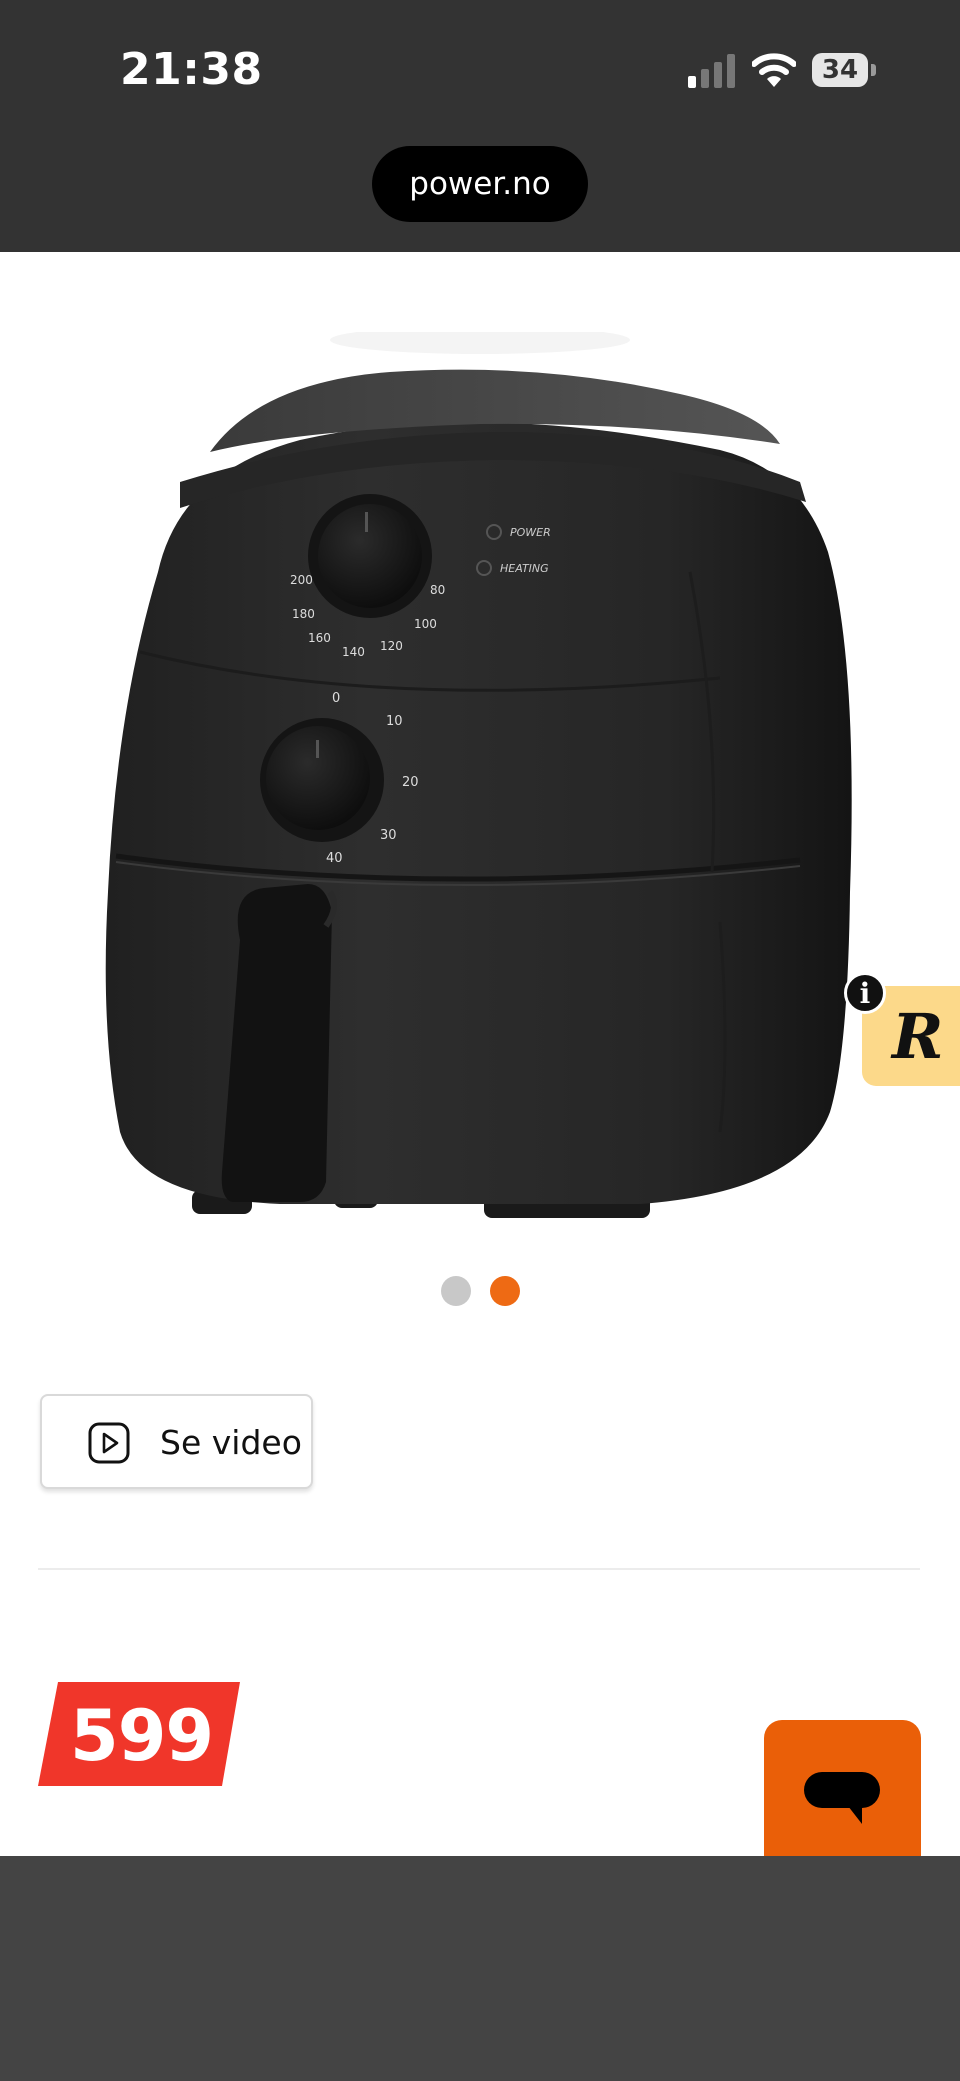 The image size is (960, 2081). Describe the element at coordinates (336, 698) in the screenshot. I see `svg-text: 0` at that location.